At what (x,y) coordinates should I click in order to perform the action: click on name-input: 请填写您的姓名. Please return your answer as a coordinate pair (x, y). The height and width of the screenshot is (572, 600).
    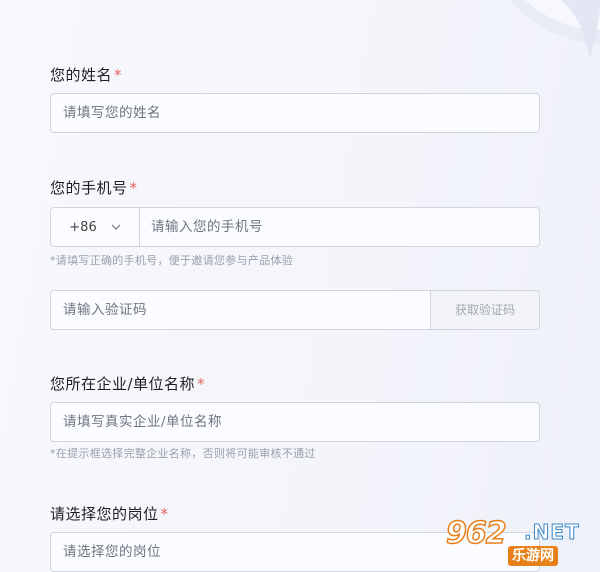
    Looking at the image, I should click on (295, 113).